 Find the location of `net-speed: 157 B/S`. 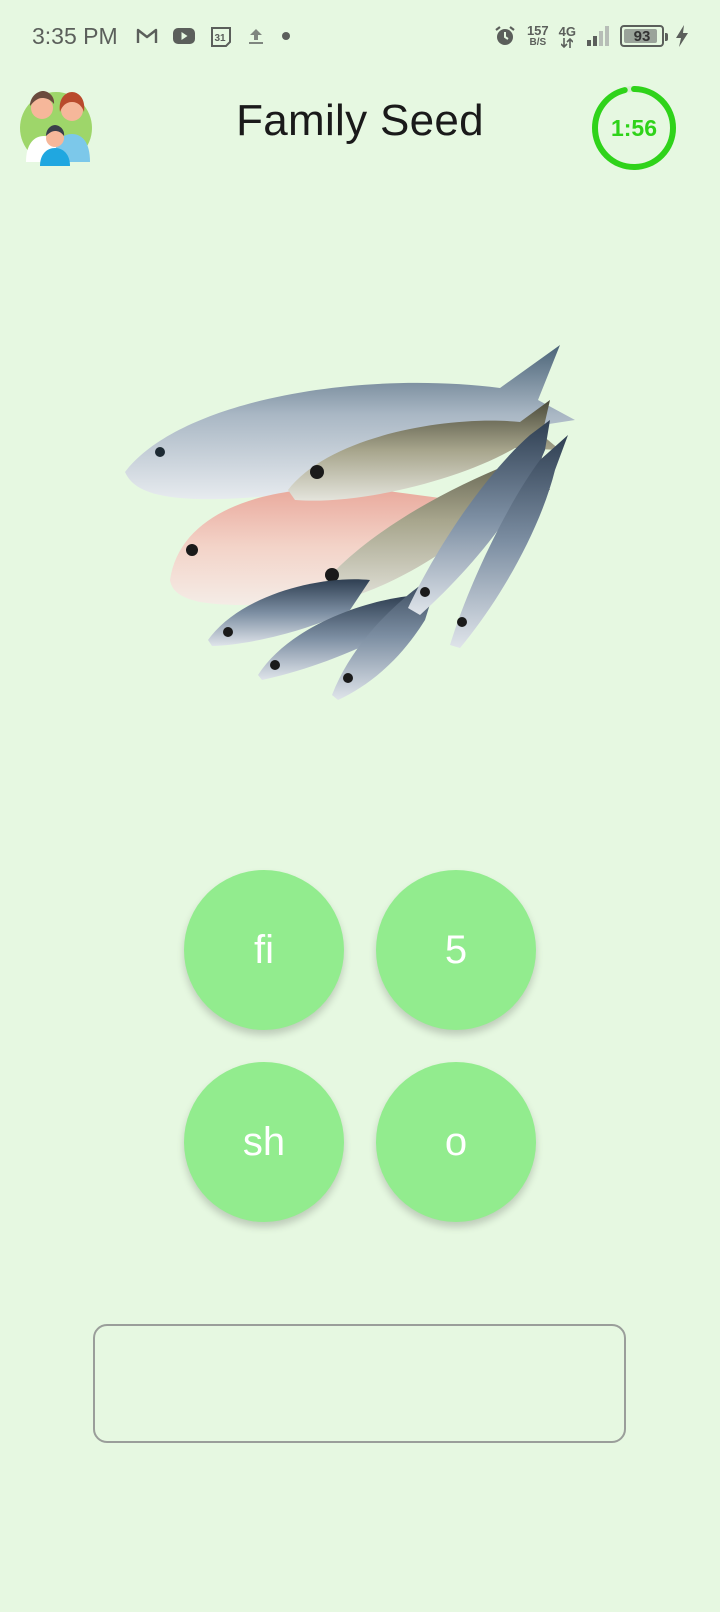

net-speed: 157 B/S is located at coordinates (538, 36).